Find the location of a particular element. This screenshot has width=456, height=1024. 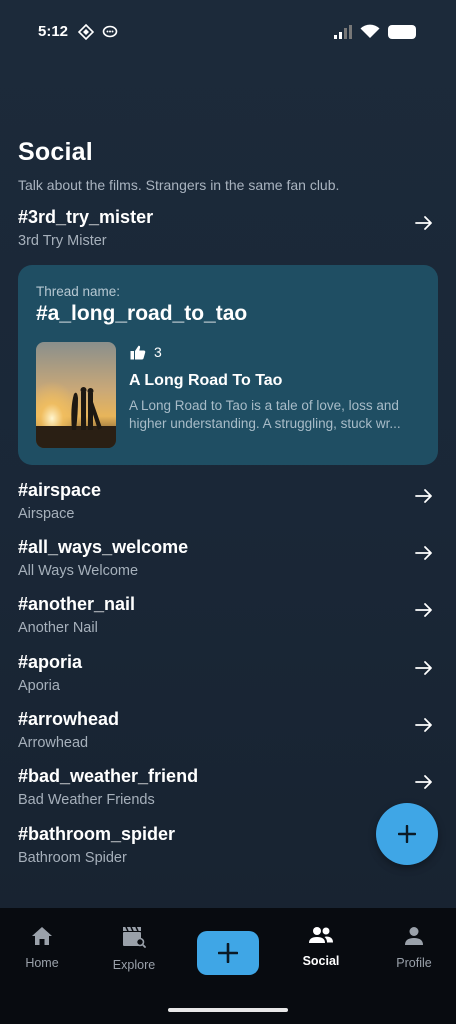

nav-home-label: Home is located at coordinates (42, 963).